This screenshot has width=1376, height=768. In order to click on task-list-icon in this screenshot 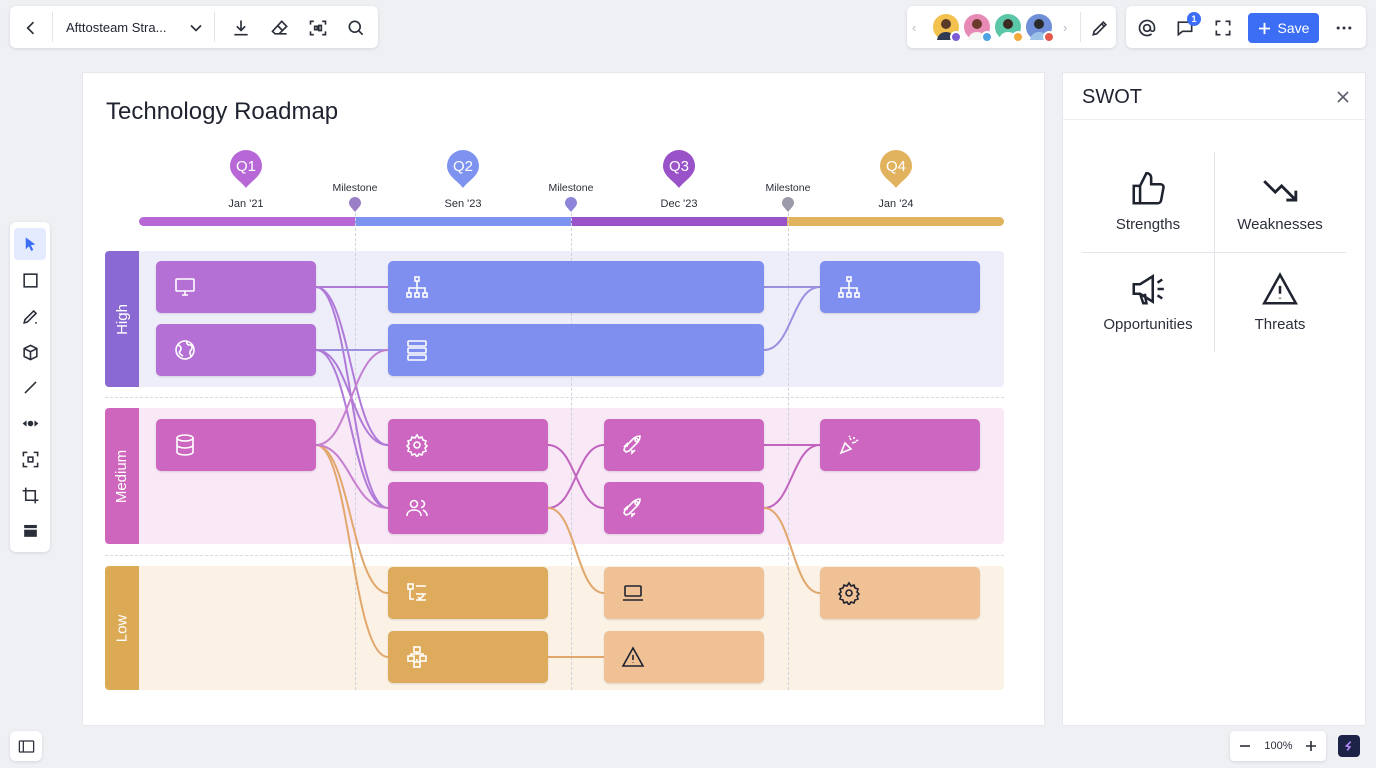, I will do `click(416, 592)`.